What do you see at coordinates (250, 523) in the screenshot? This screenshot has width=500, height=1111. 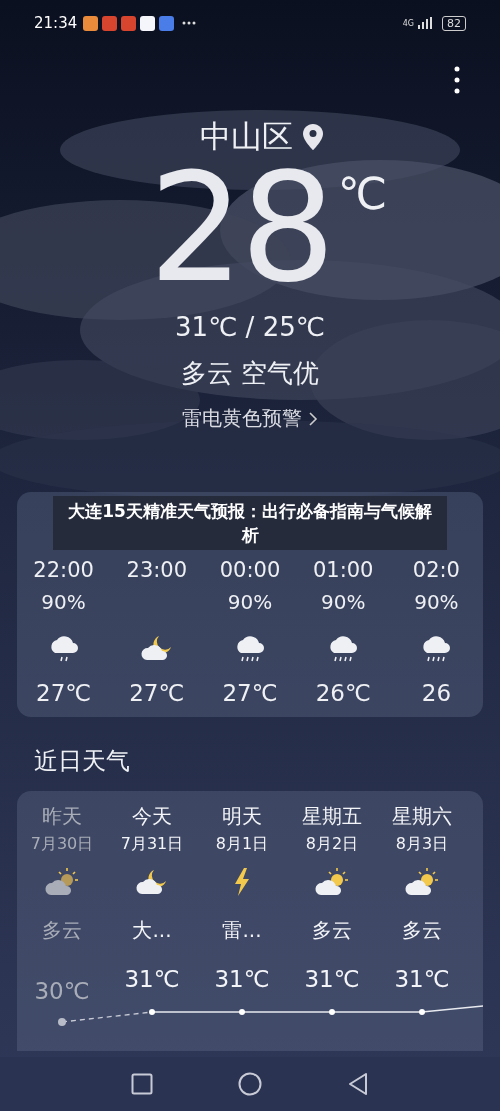 I see `article-title-banner: 大连15天精准天气预报：出行必备指南与气候解析` at bounding box center [250, 523].